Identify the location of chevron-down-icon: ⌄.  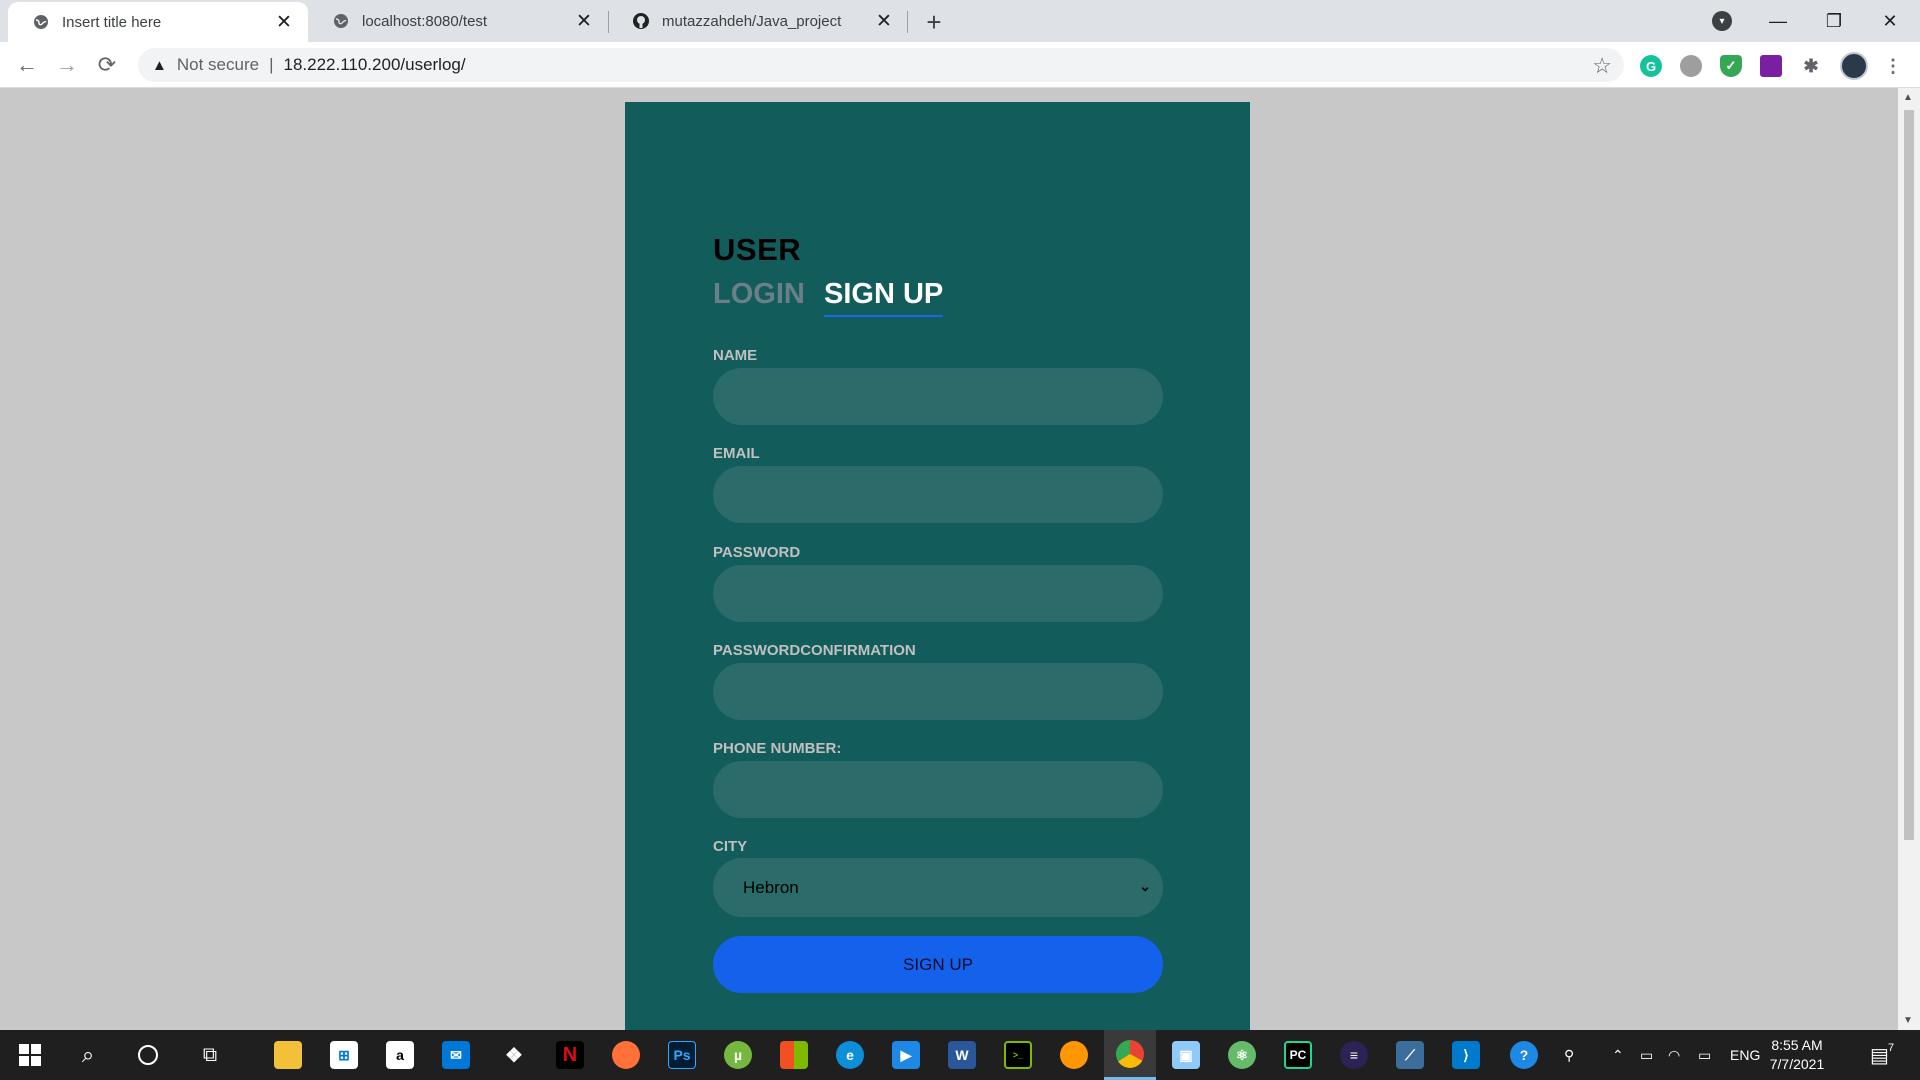
(1145, 886).